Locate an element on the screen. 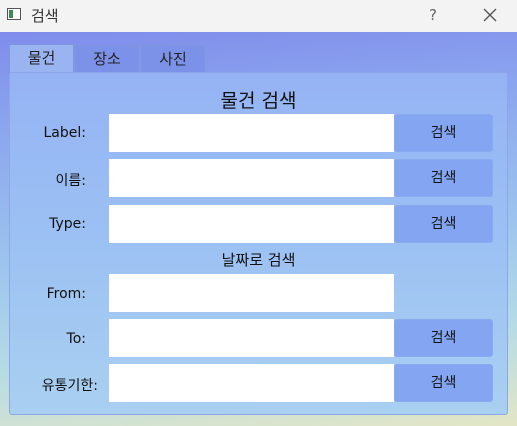 This screenshot has height=426, width=517. item-search-heading: 물건 검색 is located at coordinates (258, 101).